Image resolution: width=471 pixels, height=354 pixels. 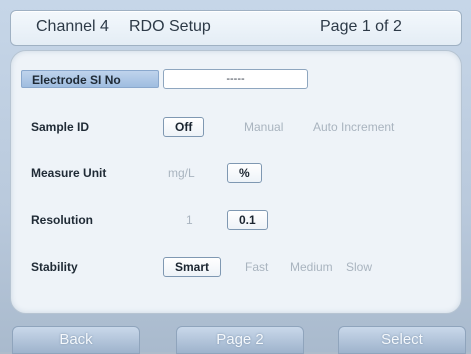 What do you see at coordinates (76, 340) in the screenshot?
I see `back-button: Back` at bounding box center [76, 340].